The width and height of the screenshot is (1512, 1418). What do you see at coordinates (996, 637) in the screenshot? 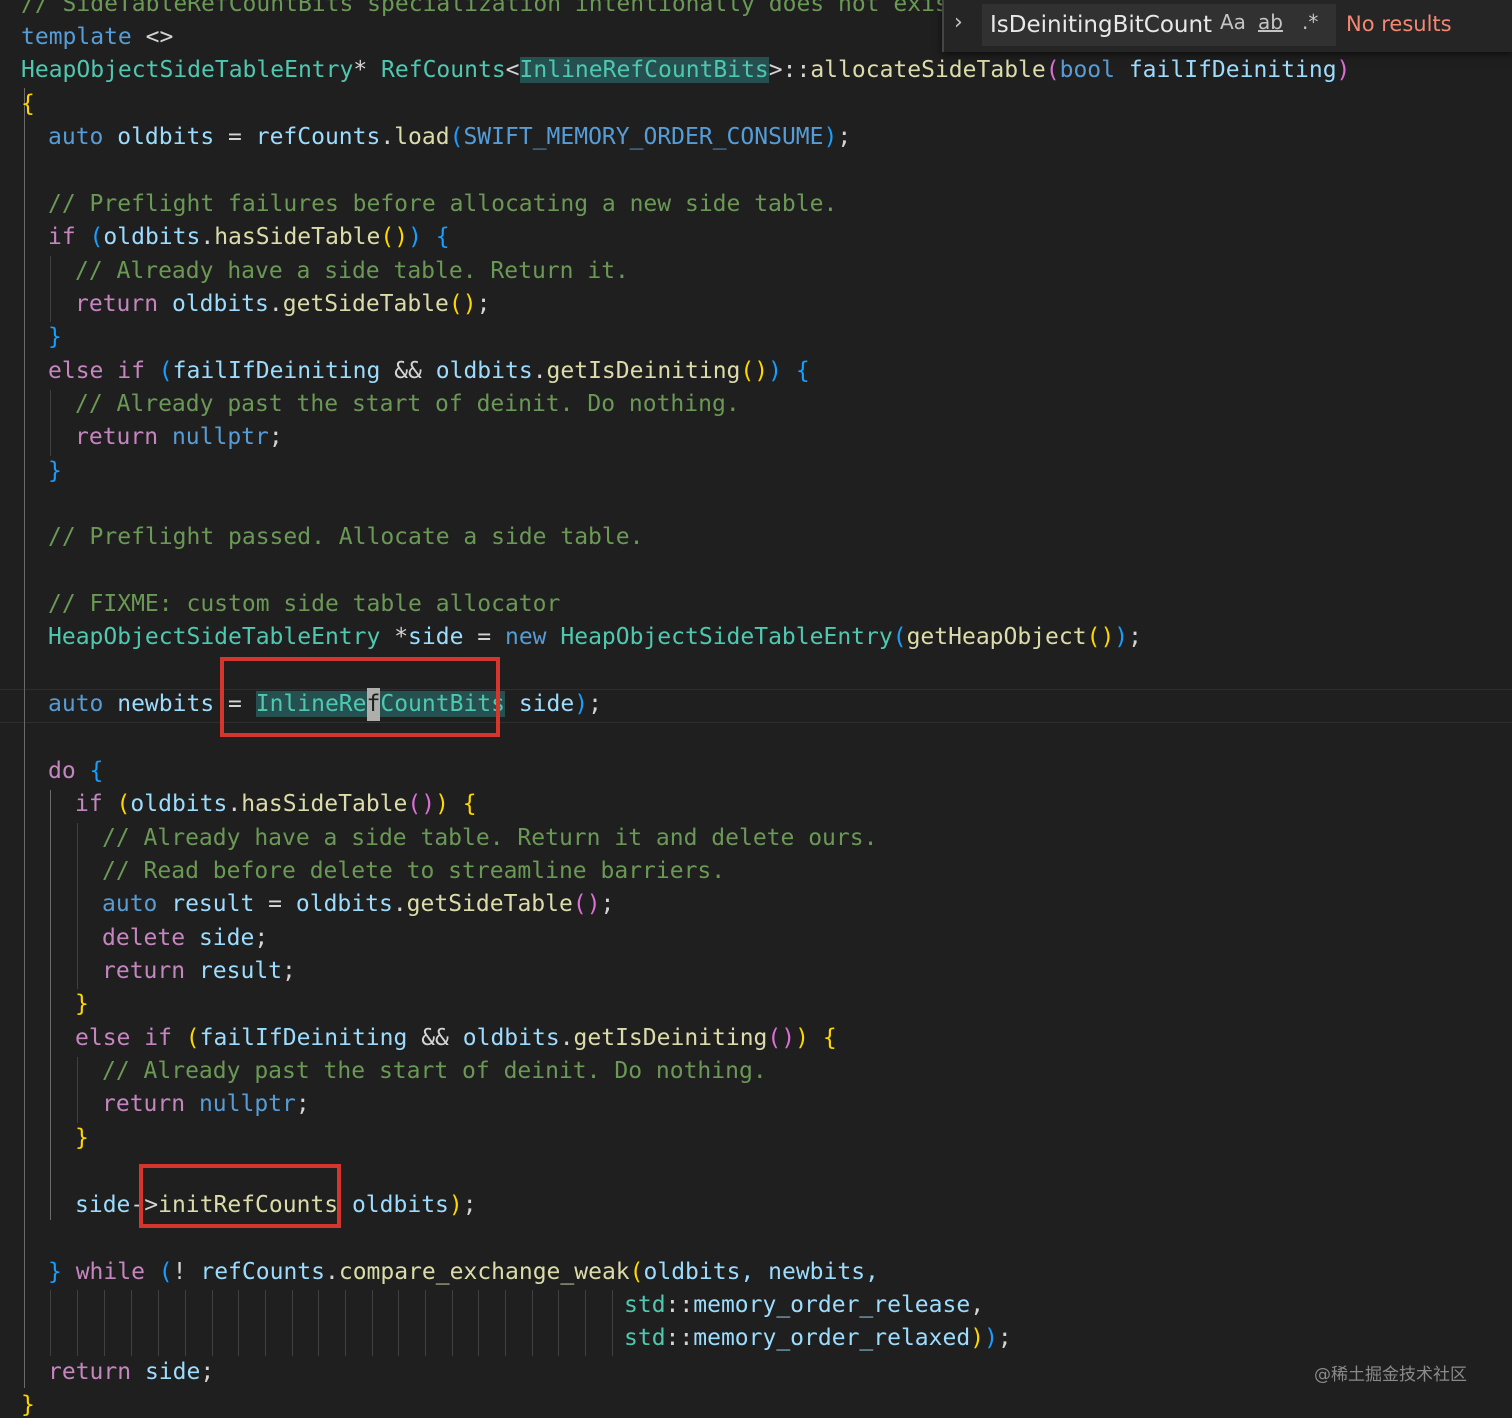
I see `function-name: getHeapObject` at bounding box center [996, 637].